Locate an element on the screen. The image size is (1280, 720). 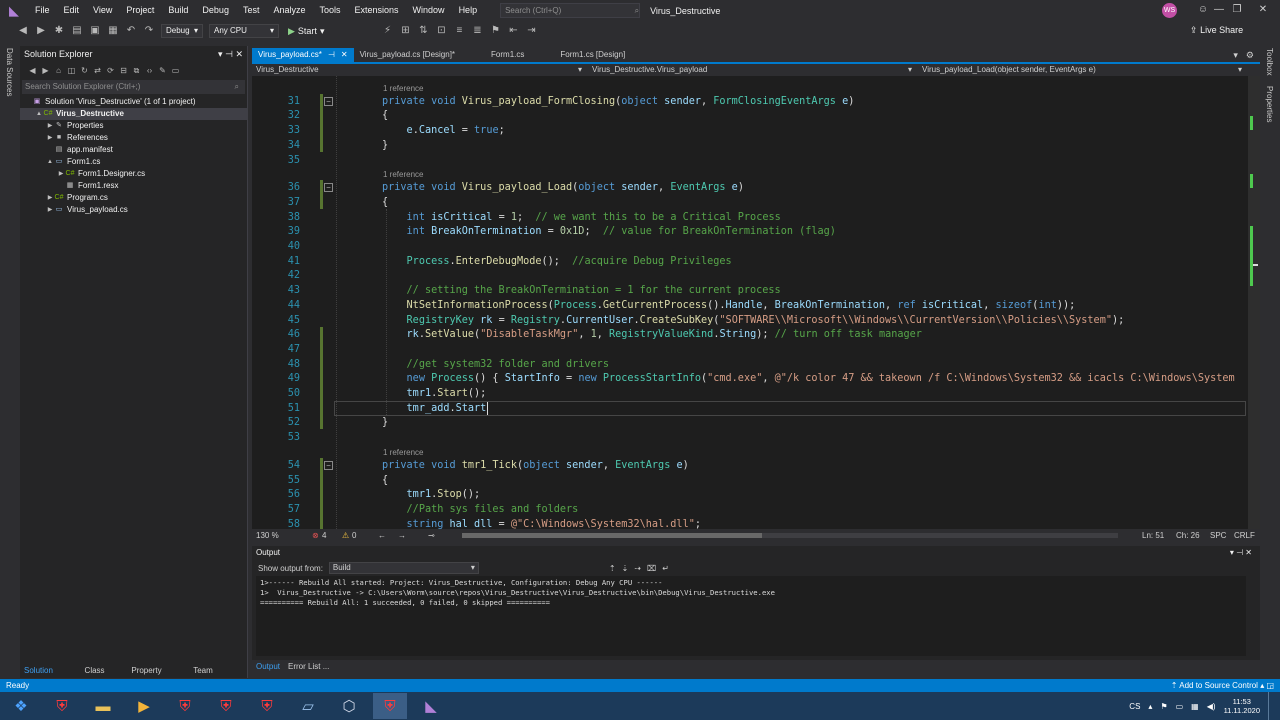
tree-item: ▶ ▭ Virus_payload.cs is located at coordinates (133, 210).